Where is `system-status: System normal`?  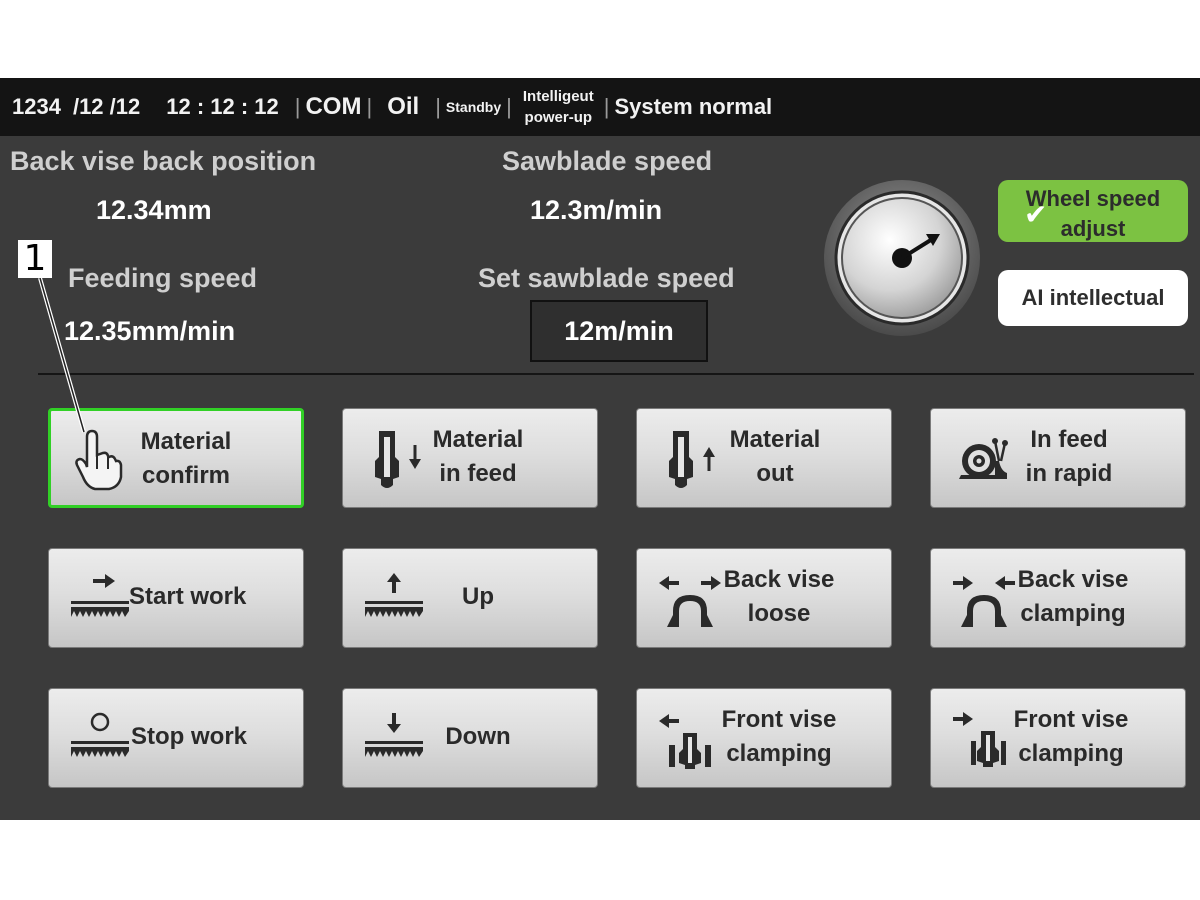 system-status: System normal is located at coordinates (693, 106).